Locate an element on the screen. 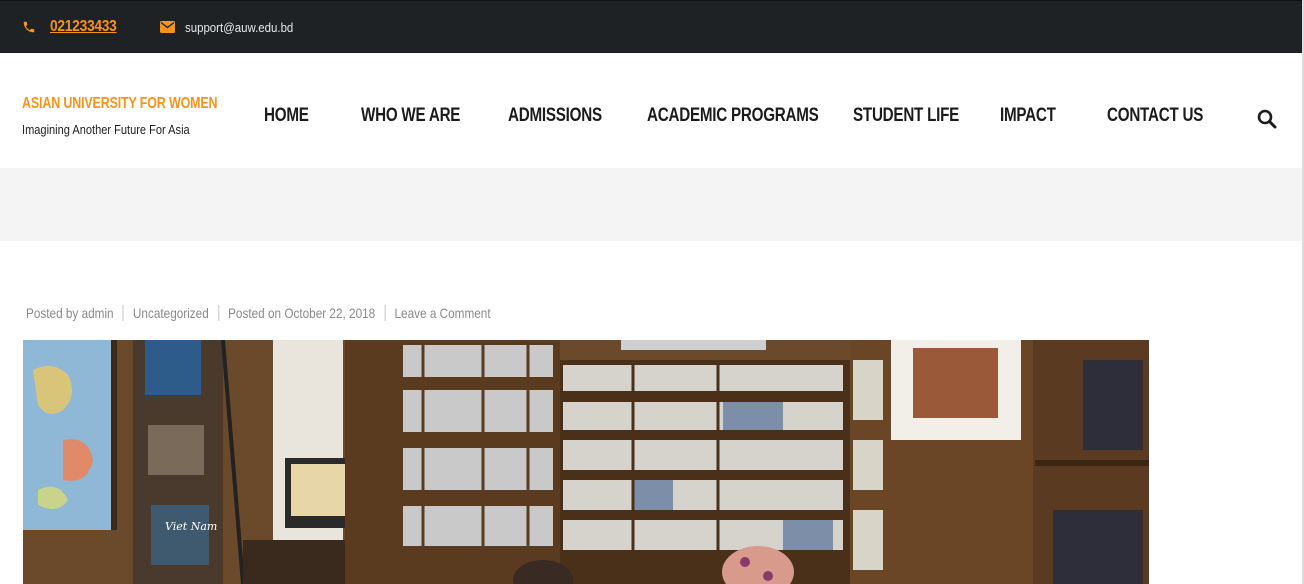 The height and width of the screenshot is (584, 1304). category-link: Uncategorized is located at coordinates (171, 313).